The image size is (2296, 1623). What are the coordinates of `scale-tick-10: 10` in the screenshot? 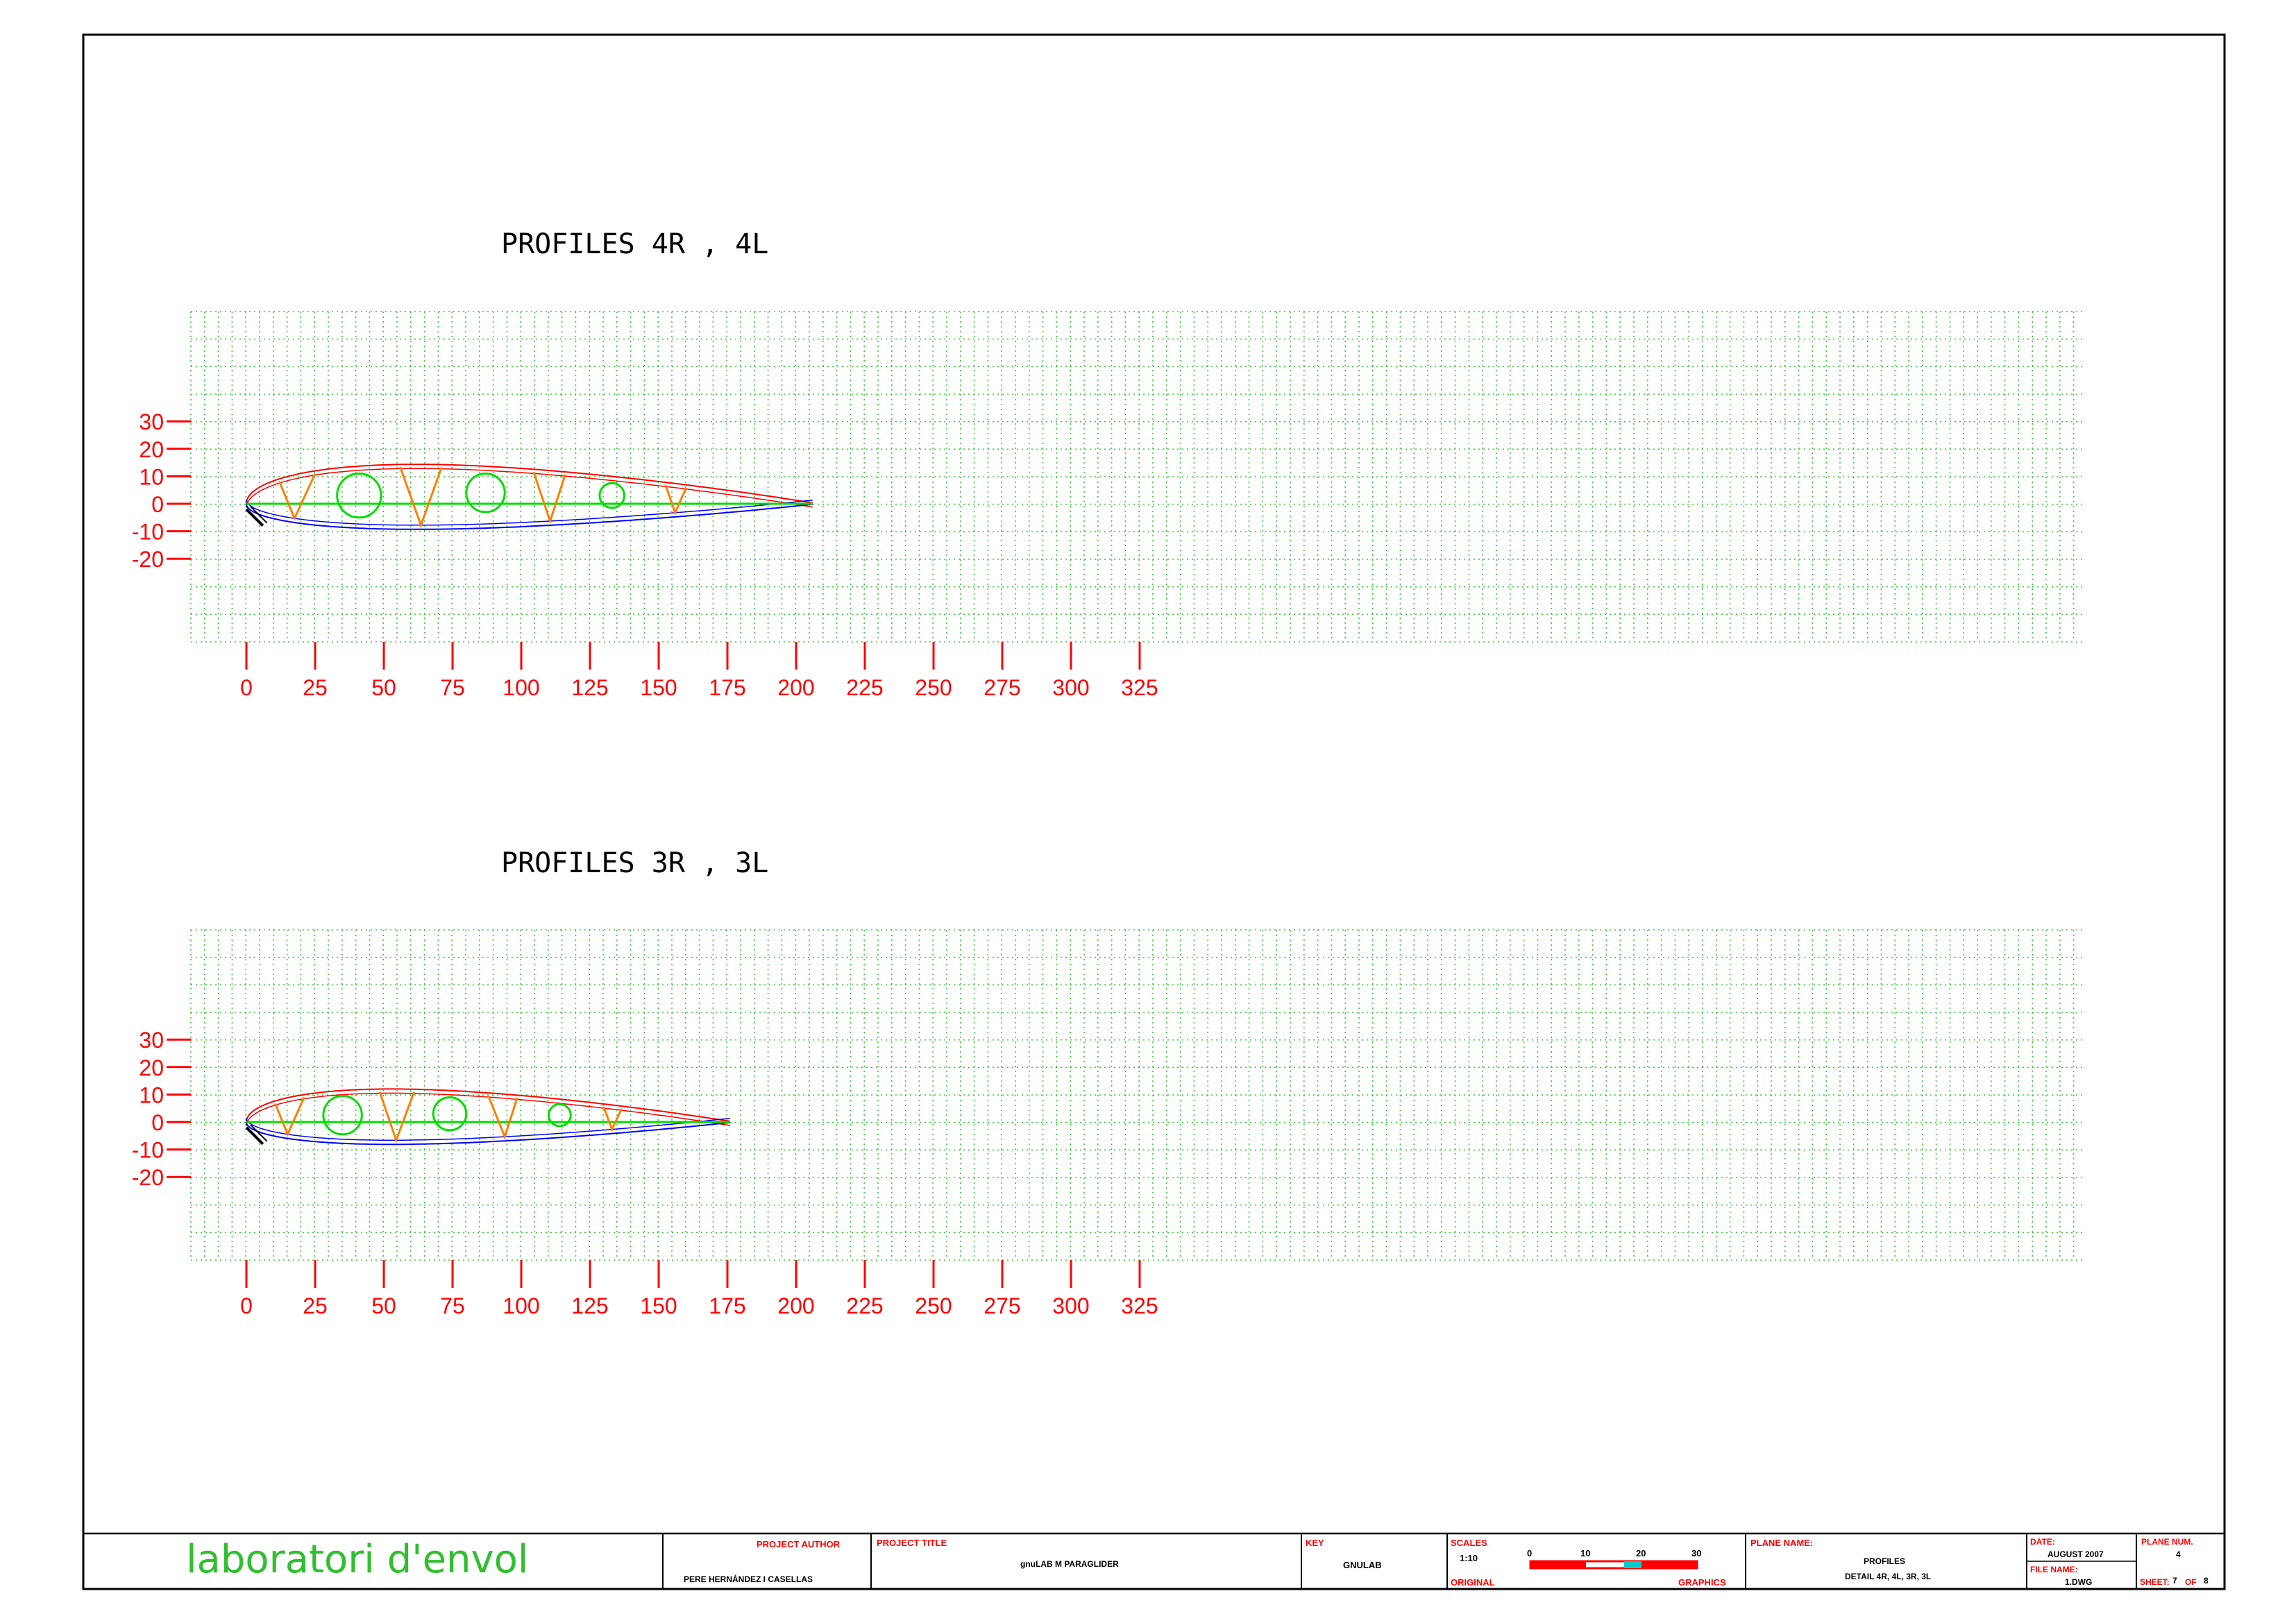 It's located at (1585, 1553).